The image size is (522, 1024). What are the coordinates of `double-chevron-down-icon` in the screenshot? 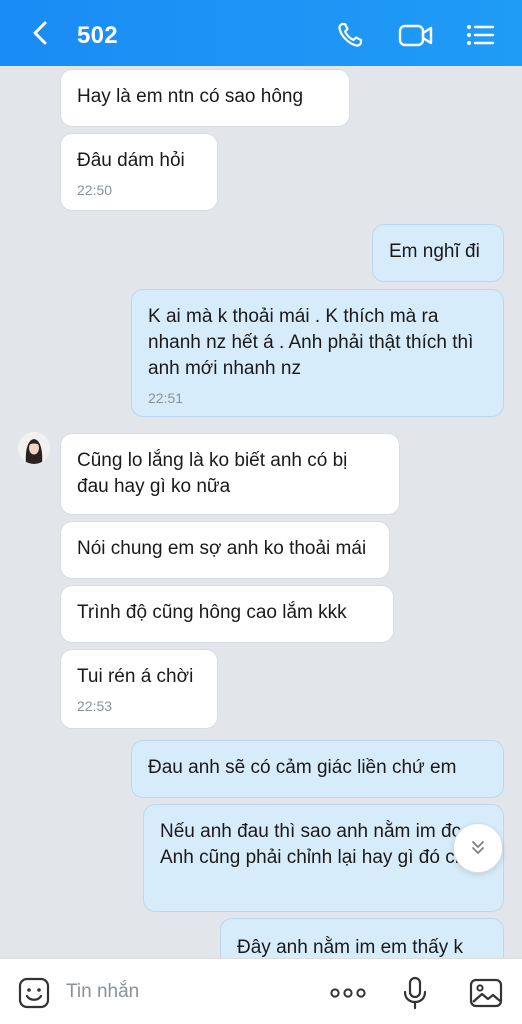 It's located at (478, 847).